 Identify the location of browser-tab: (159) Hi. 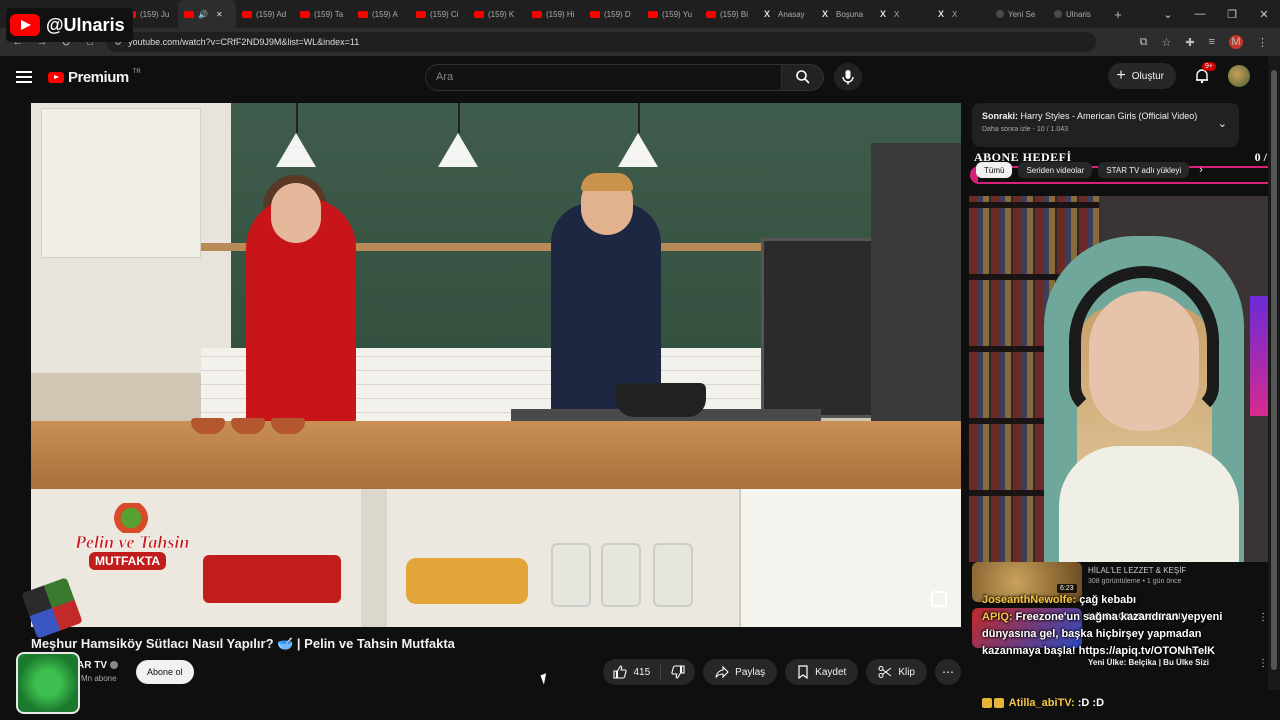
(555, 14).